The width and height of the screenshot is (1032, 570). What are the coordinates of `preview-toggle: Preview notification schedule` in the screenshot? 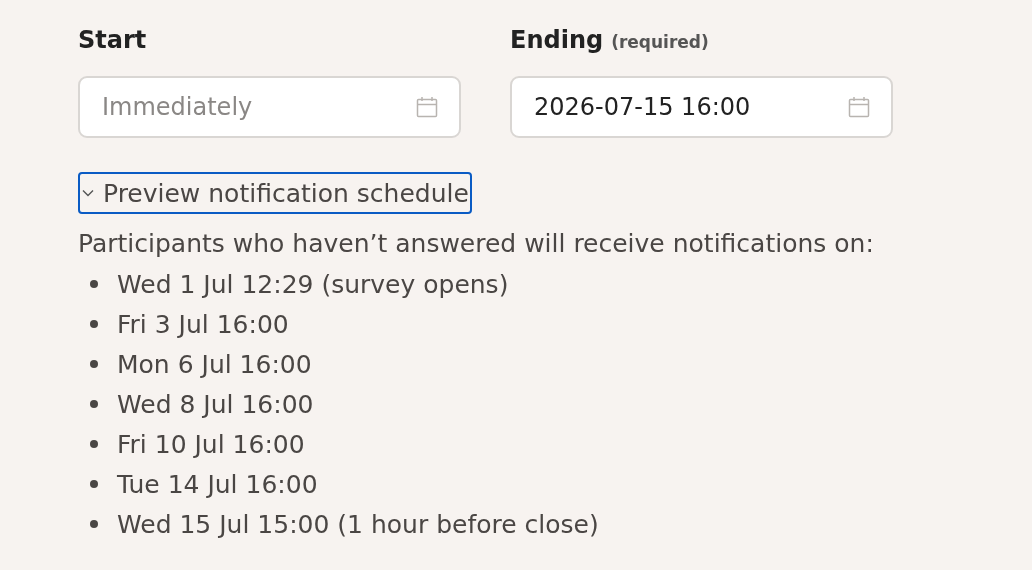 It's located at (275, 193).